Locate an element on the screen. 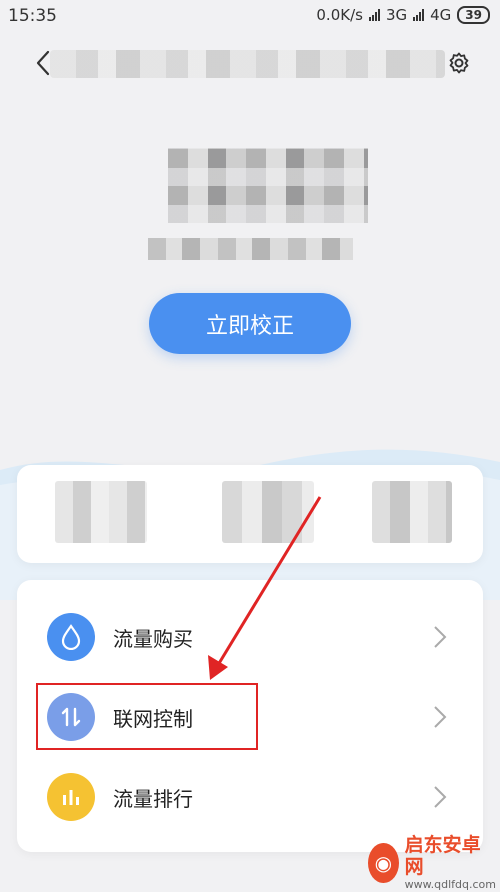  watermark-name: 启东安卓网 is located at coordinates (442, 856).